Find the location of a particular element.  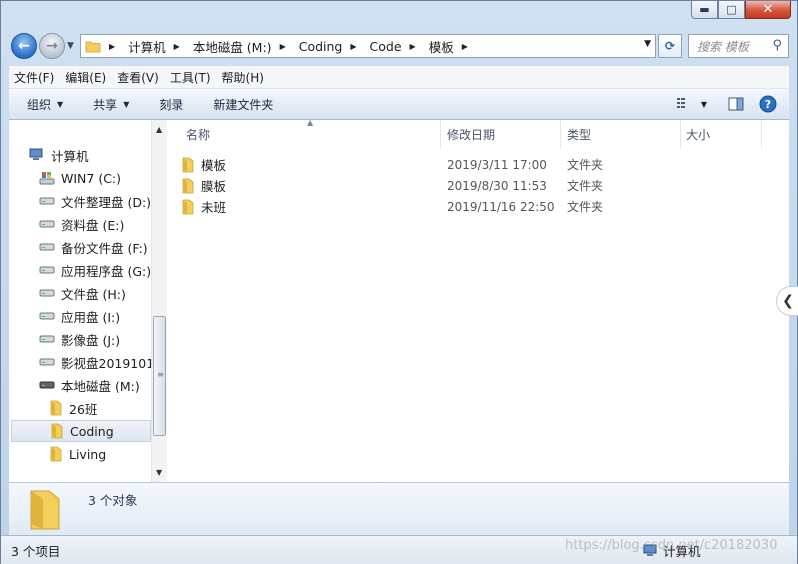

forward-button: → is located at coordinates (52, 46).